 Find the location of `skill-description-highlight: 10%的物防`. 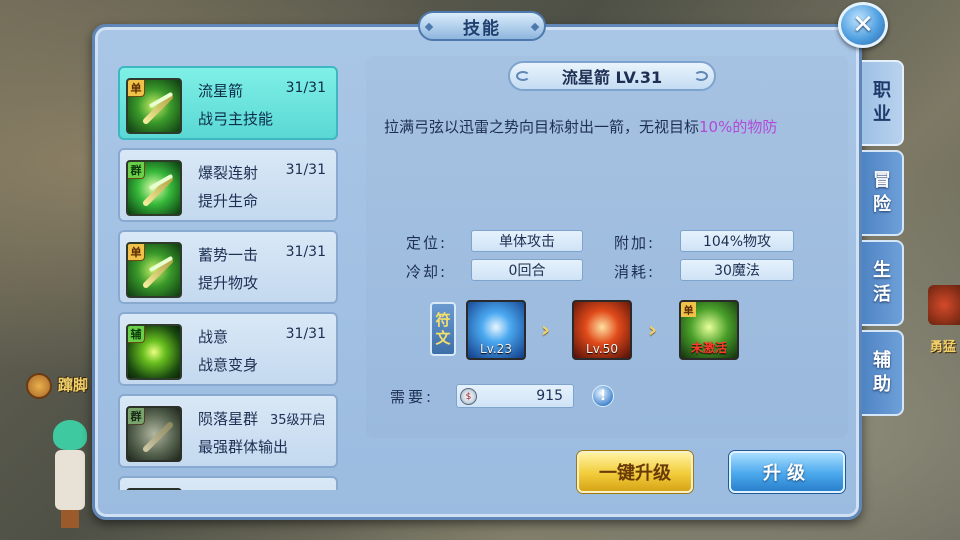

skill-description-highlight: 10%的物防 is located at coordinates (738, 127).